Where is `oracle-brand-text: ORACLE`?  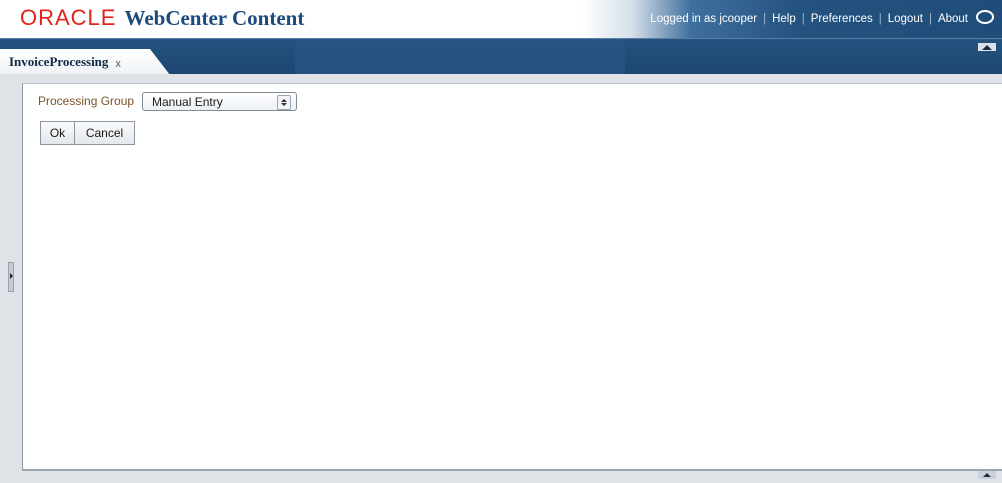 oracle-brand-text: ORACLE is located at coordinates (68, 17).